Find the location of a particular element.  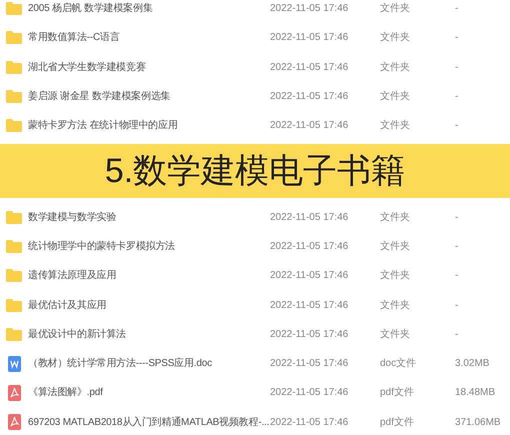

file-type: doc文件 is located at coordinates (399, 364).